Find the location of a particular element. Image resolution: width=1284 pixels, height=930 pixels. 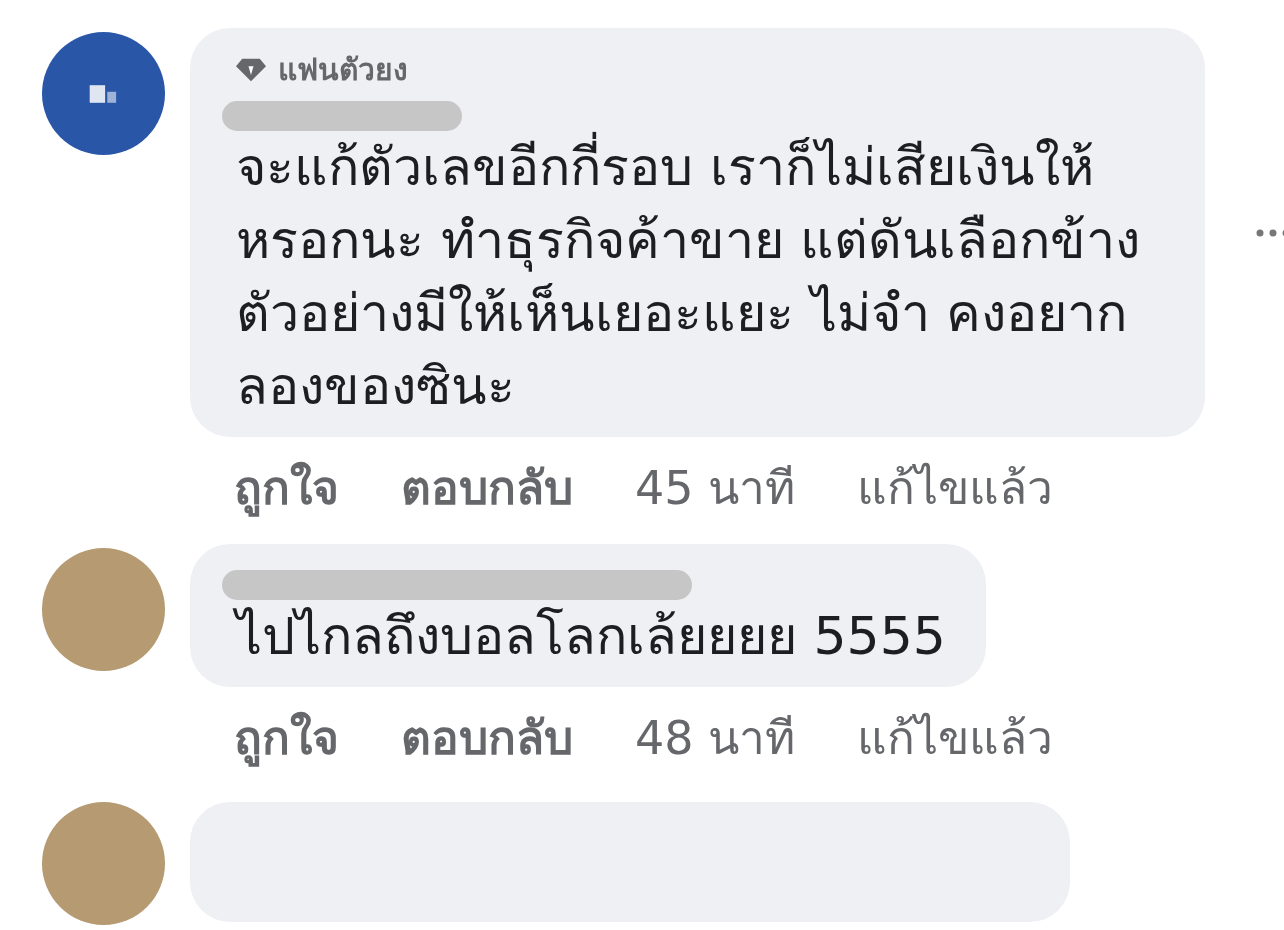

diamond-icon is located at coordinates (251, 69).